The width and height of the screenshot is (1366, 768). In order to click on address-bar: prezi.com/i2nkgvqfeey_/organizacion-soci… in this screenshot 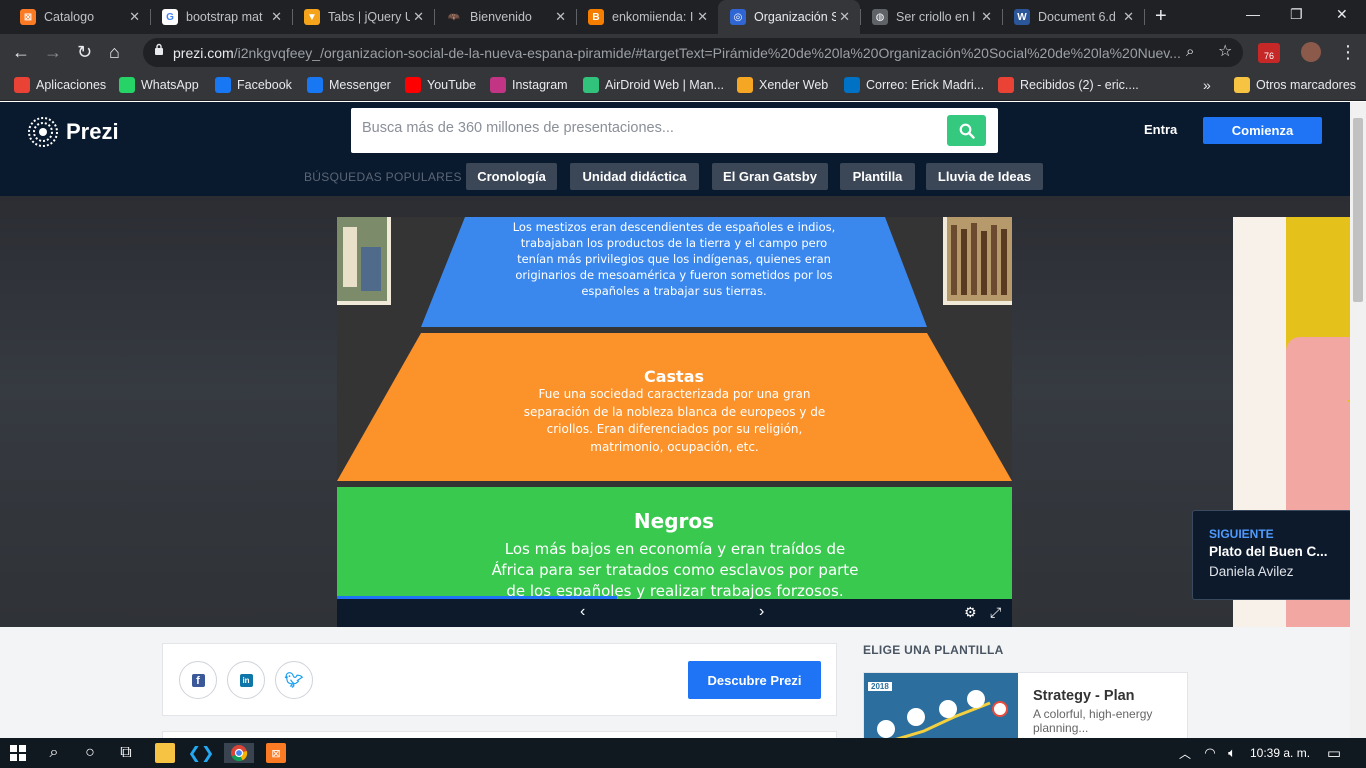, I will do `click(693, 52)`.